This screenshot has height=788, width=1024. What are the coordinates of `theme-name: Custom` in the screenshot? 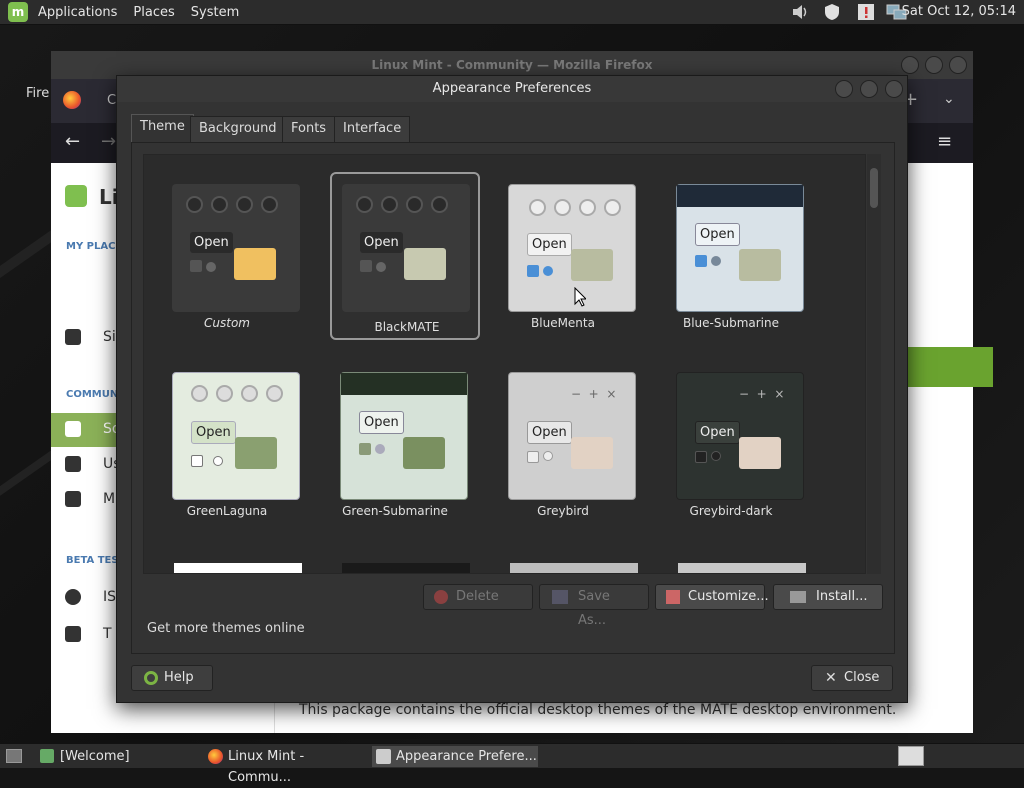 It's located at (227, 323).